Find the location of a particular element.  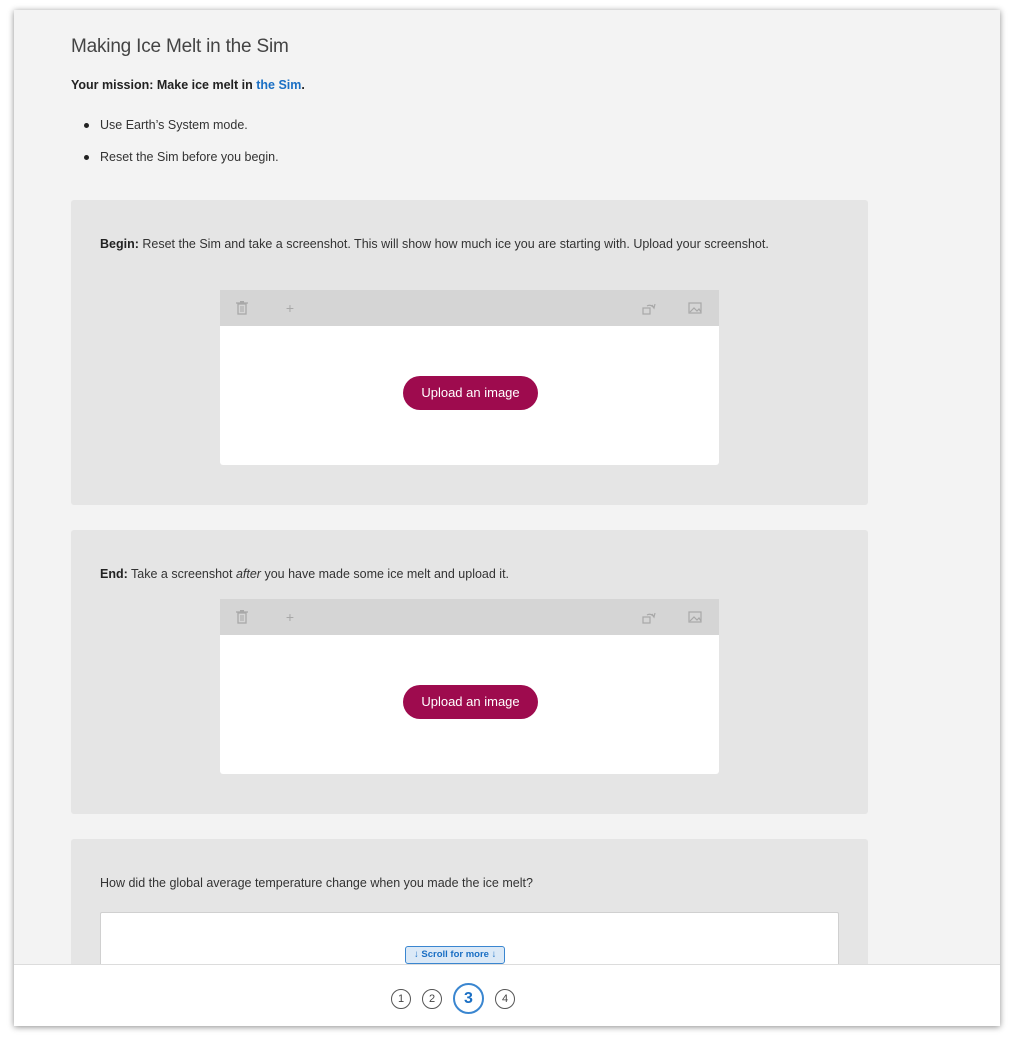

instruction-item: Reset the Sim before you begin. is located at coordinates (181, 163).